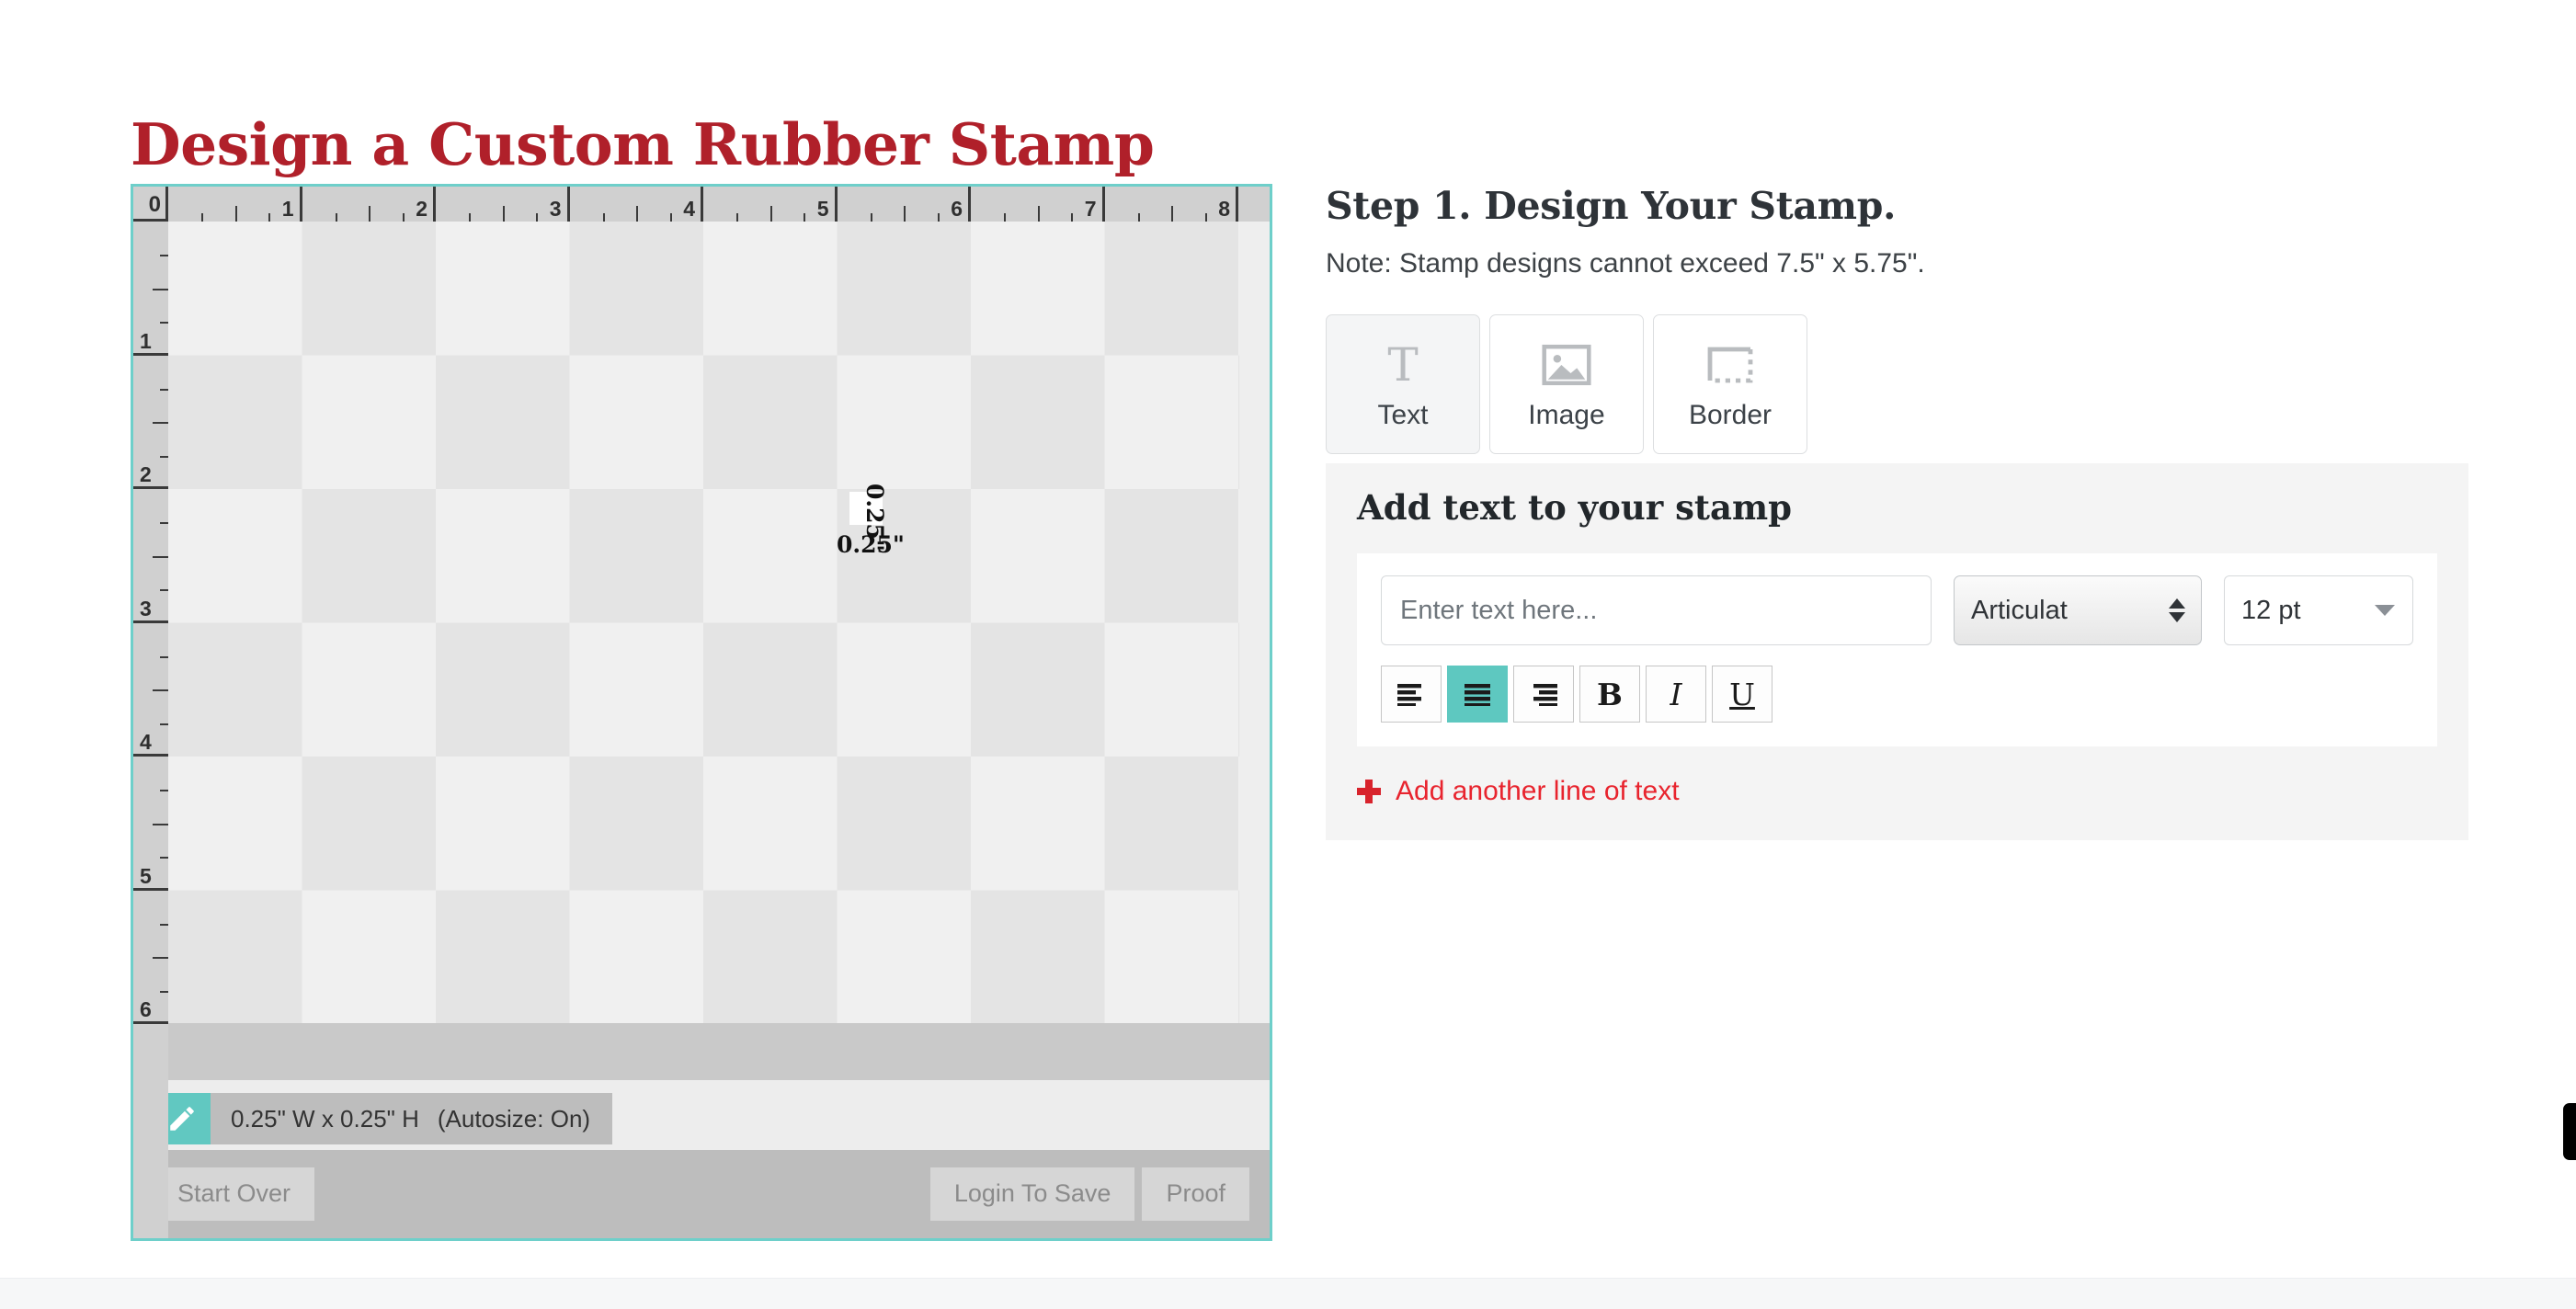  Describe the element at coordinates (957, 209) in the screenshot. I see `ruler-label: 6` at that location.